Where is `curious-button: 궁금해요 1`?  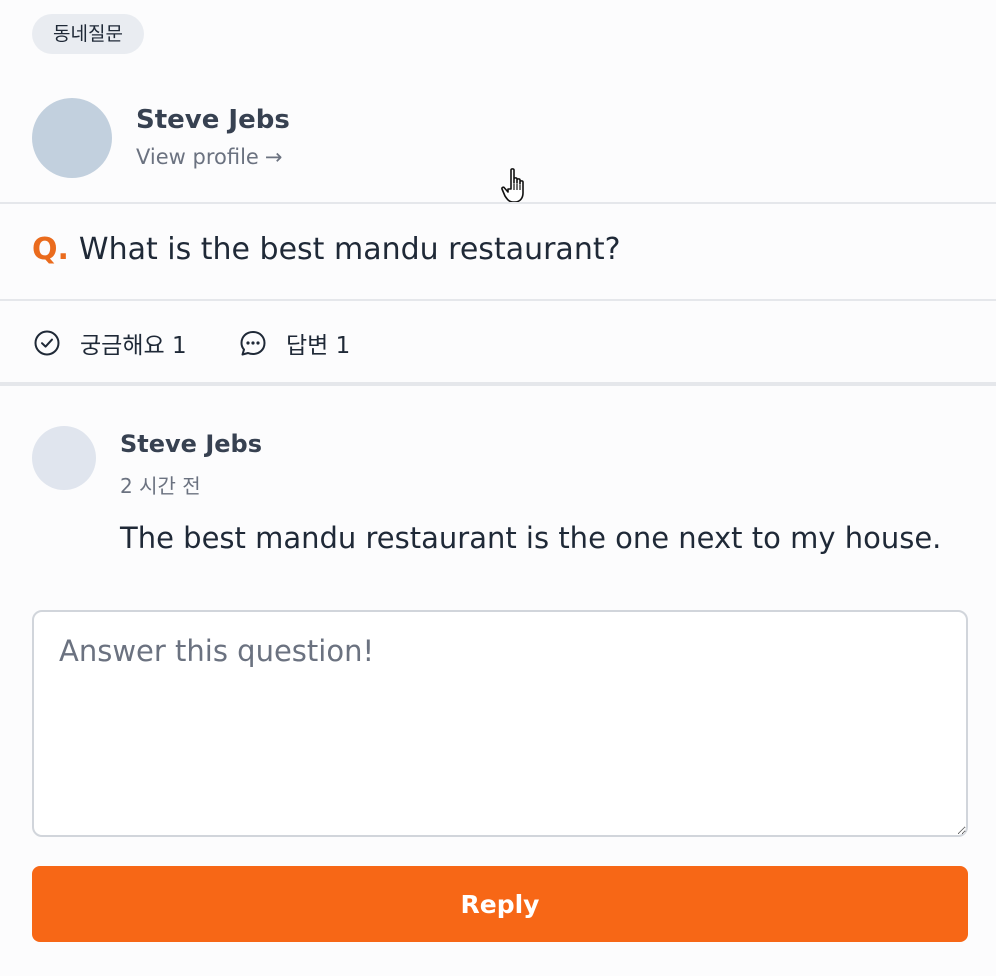
curious-button: 궁금해요 1 is located at coordinates (109, 343).